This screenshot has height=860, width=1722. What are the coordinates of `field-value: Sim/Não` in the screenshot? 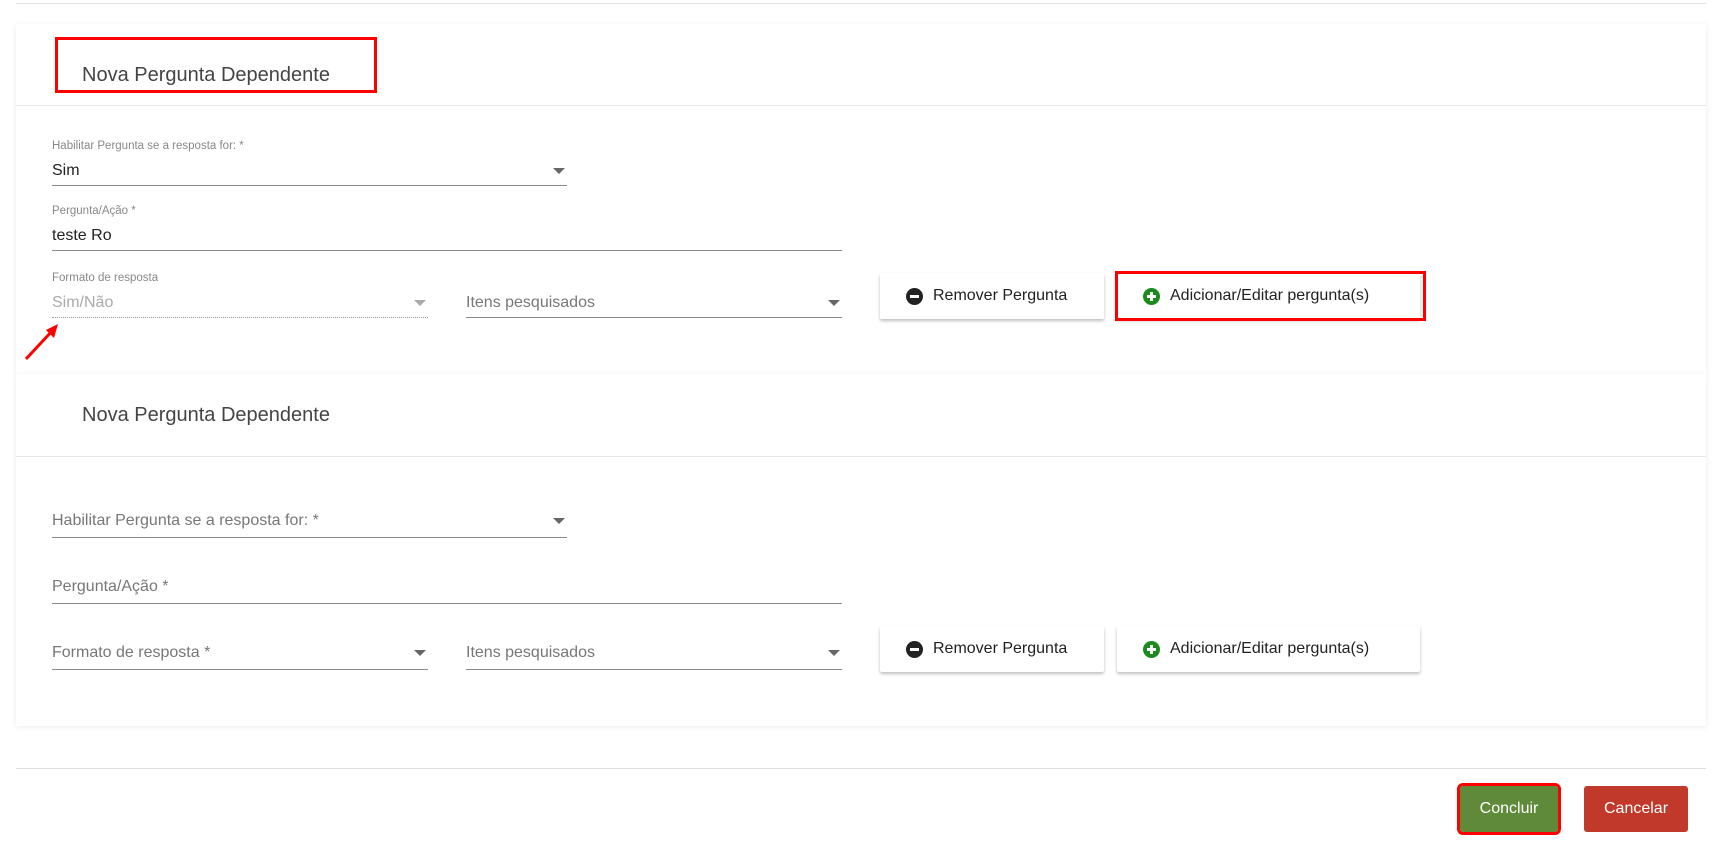 It's located at (83, 302).